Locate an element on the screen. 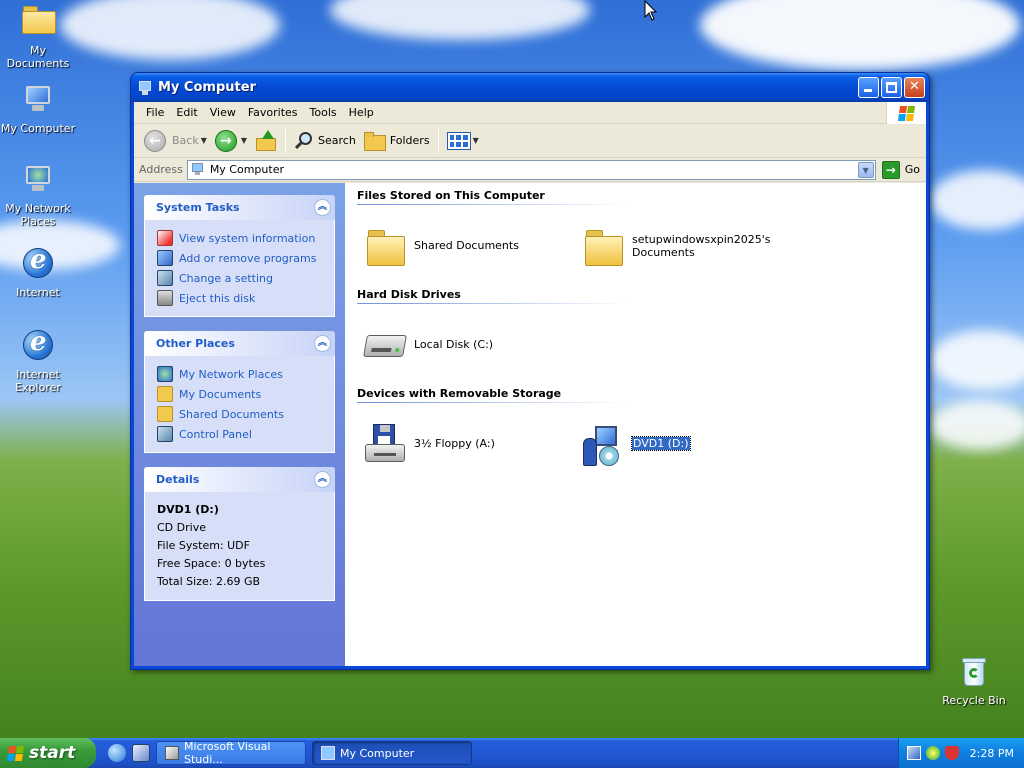 Image resolution: width=1024 pixels, height=768 pixels. place-label: My Network Places is located at coordinates (231, 374).